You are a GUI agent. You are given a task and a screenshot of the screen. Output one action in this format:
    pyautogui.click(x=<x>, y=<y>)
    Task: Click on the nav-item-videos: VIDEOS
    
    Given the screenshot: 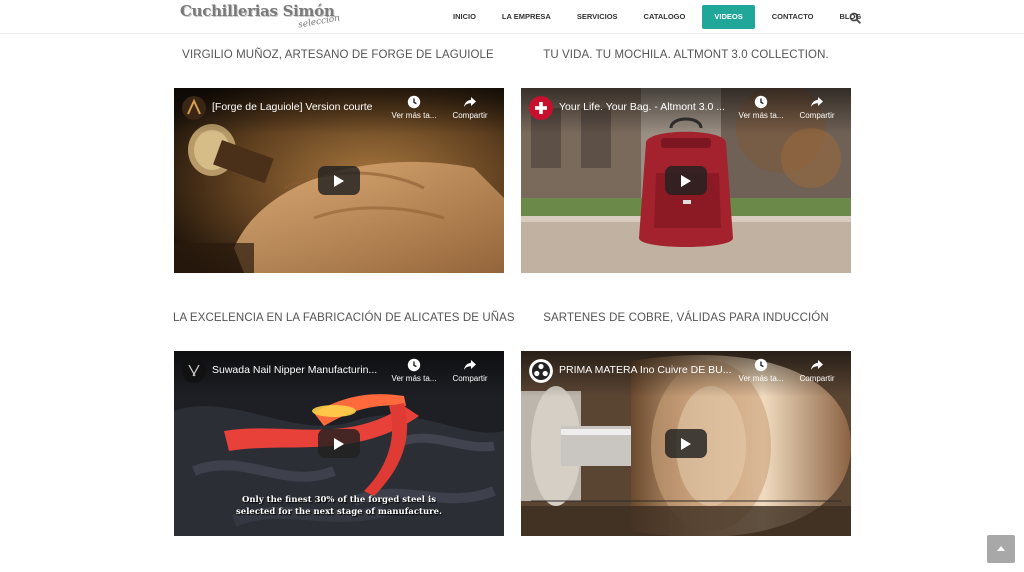 What is the action you would take?
    pyautogui.click(x=728, y=17)
    